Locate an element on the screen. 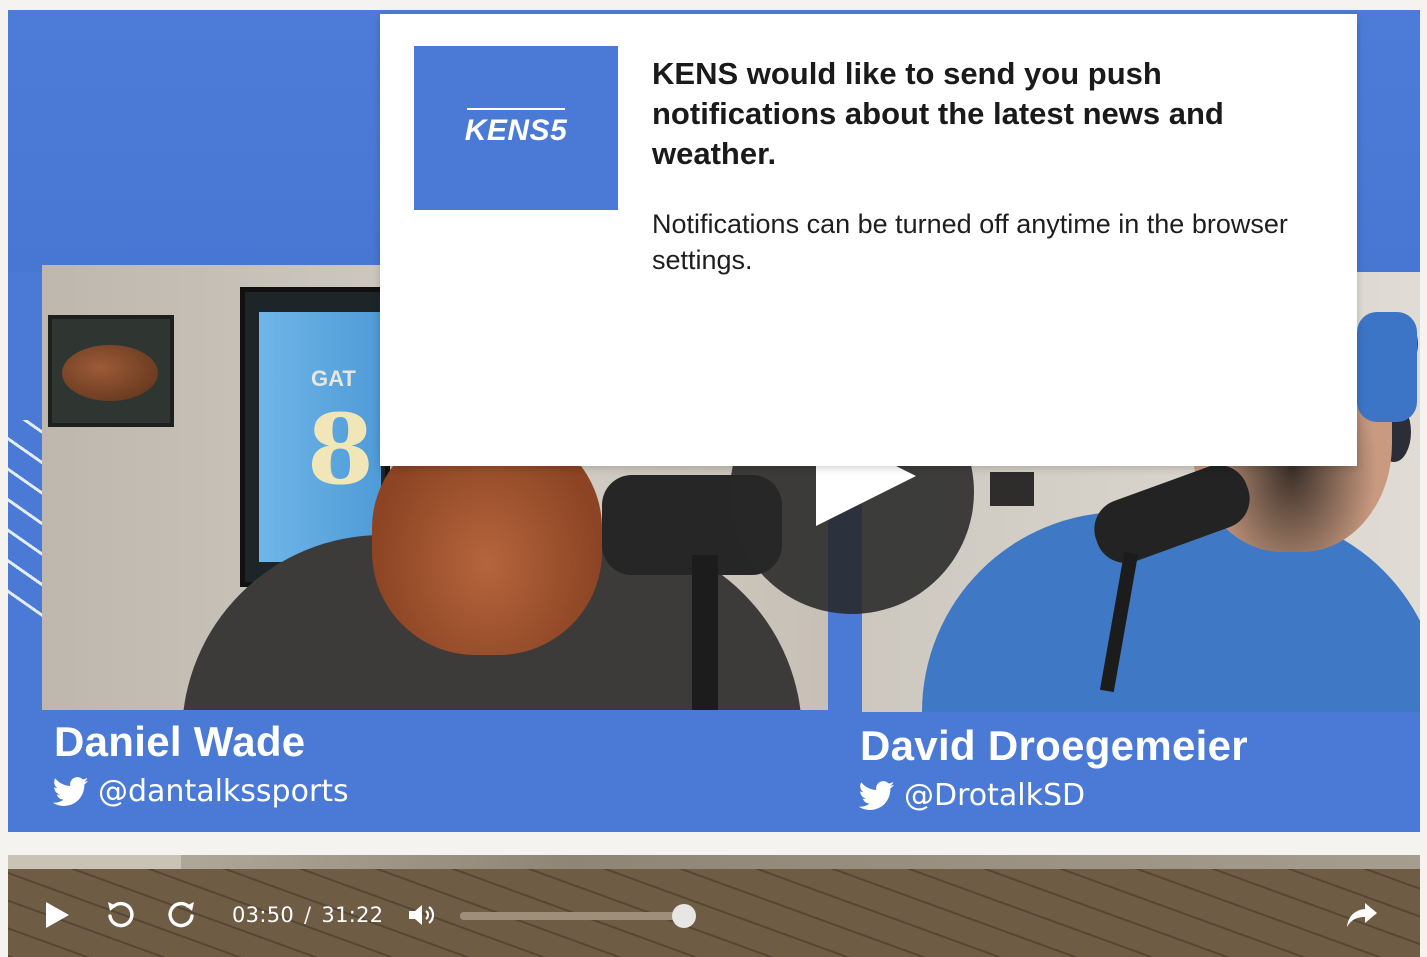  volume-icon is located at coordinates (422, 915).